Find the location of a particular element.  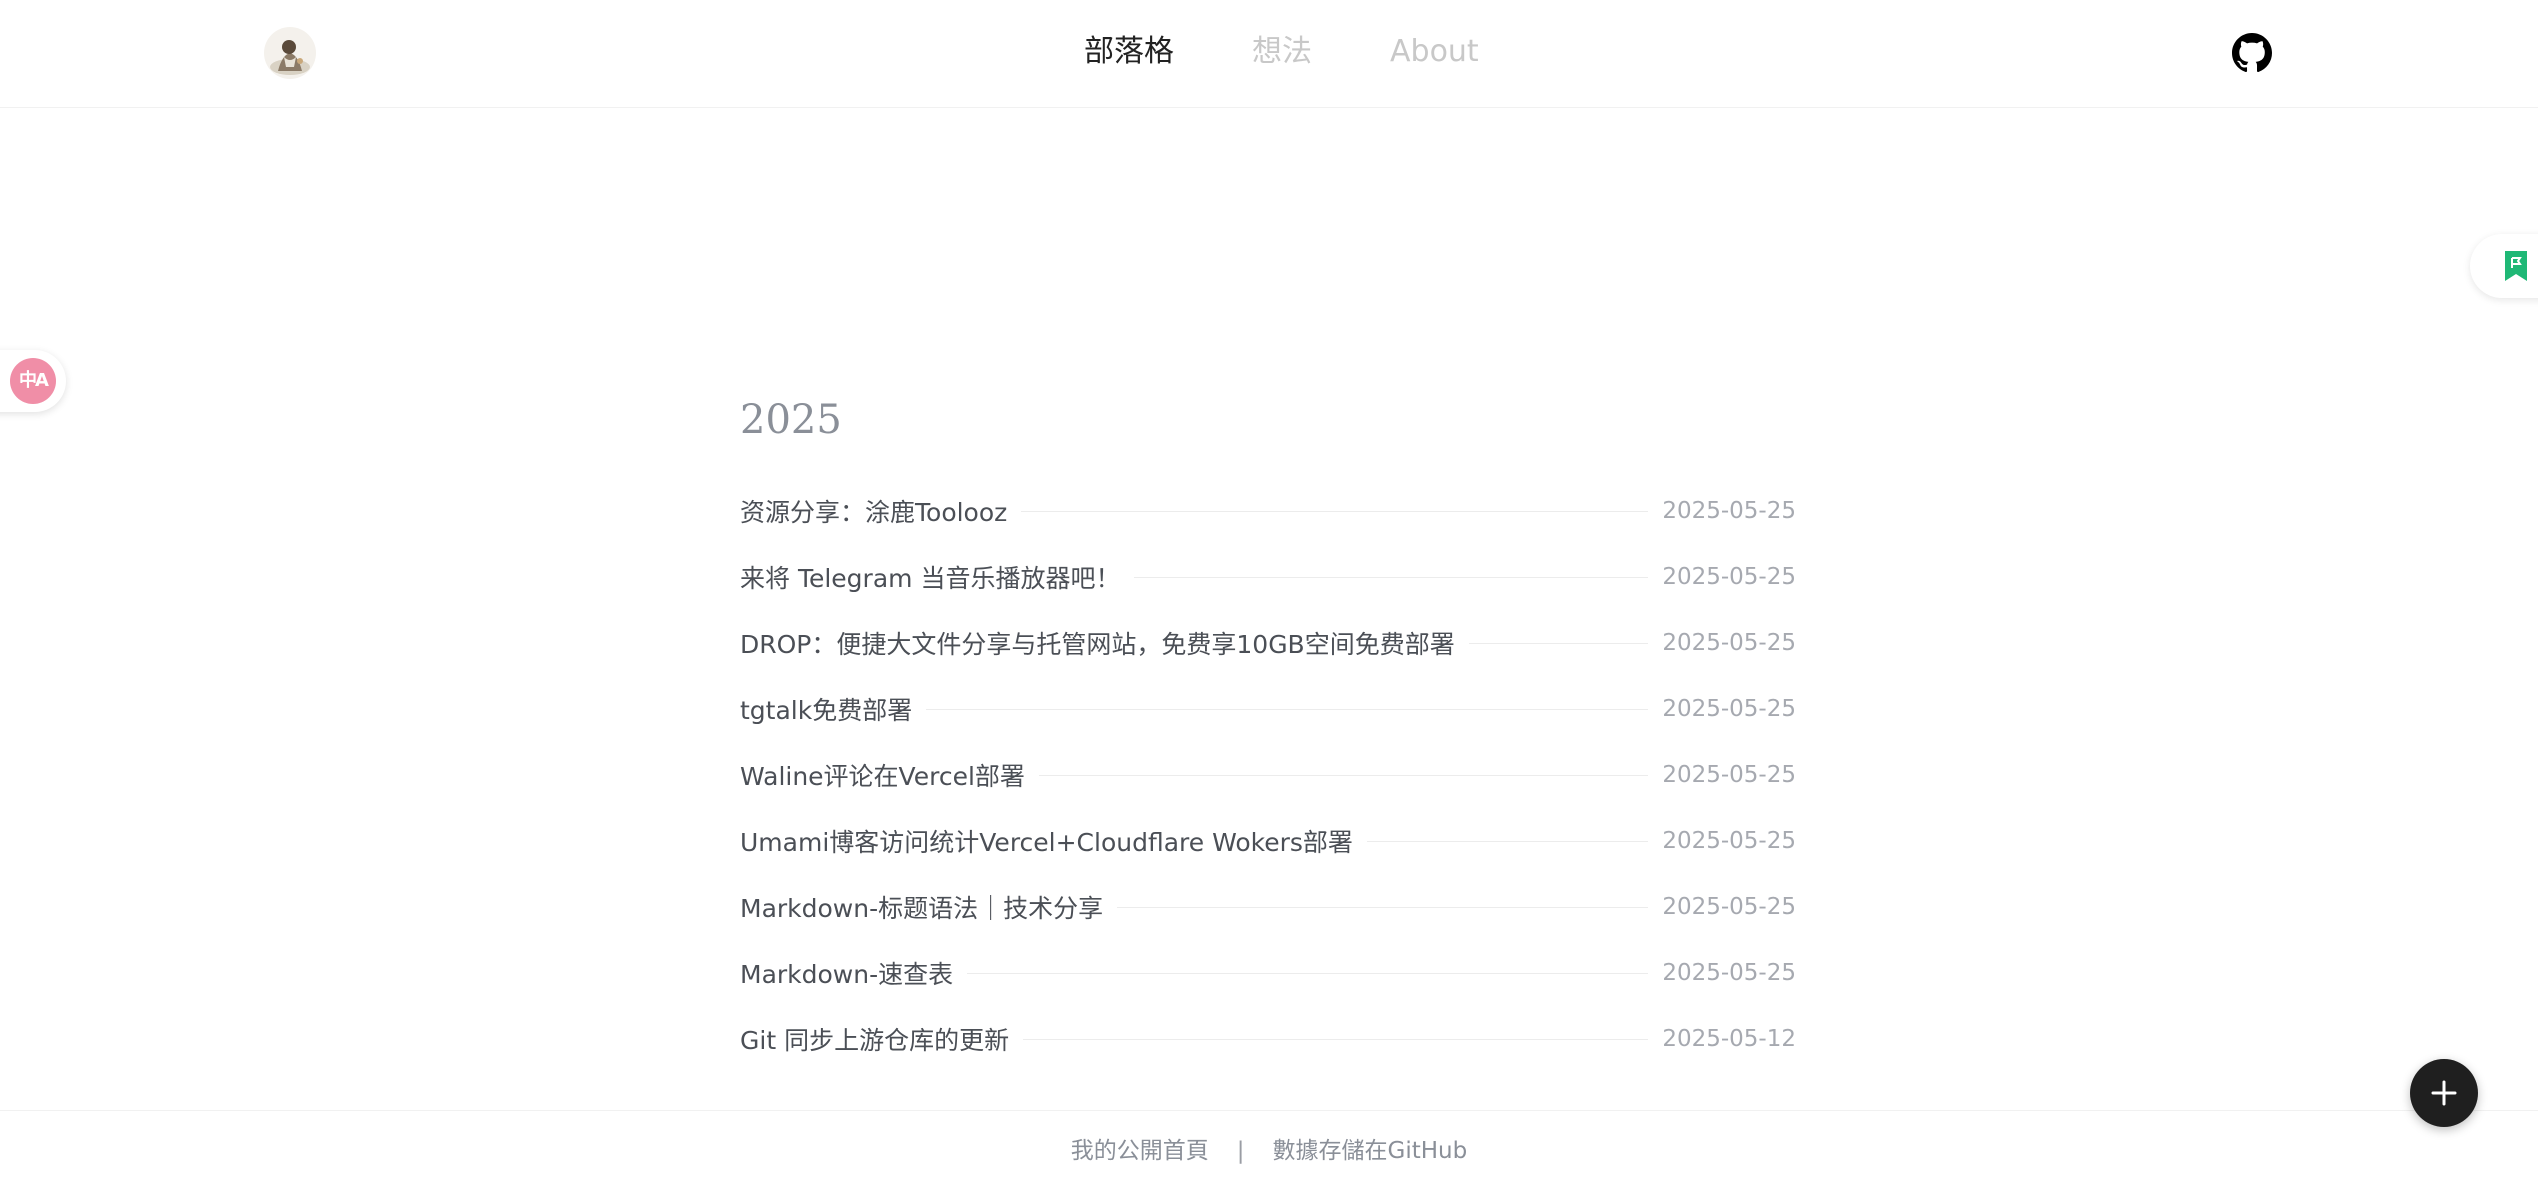

post-item: Git 同步上游仓库的更新 2025-05-12 is located at coordinates (1268, 1039).